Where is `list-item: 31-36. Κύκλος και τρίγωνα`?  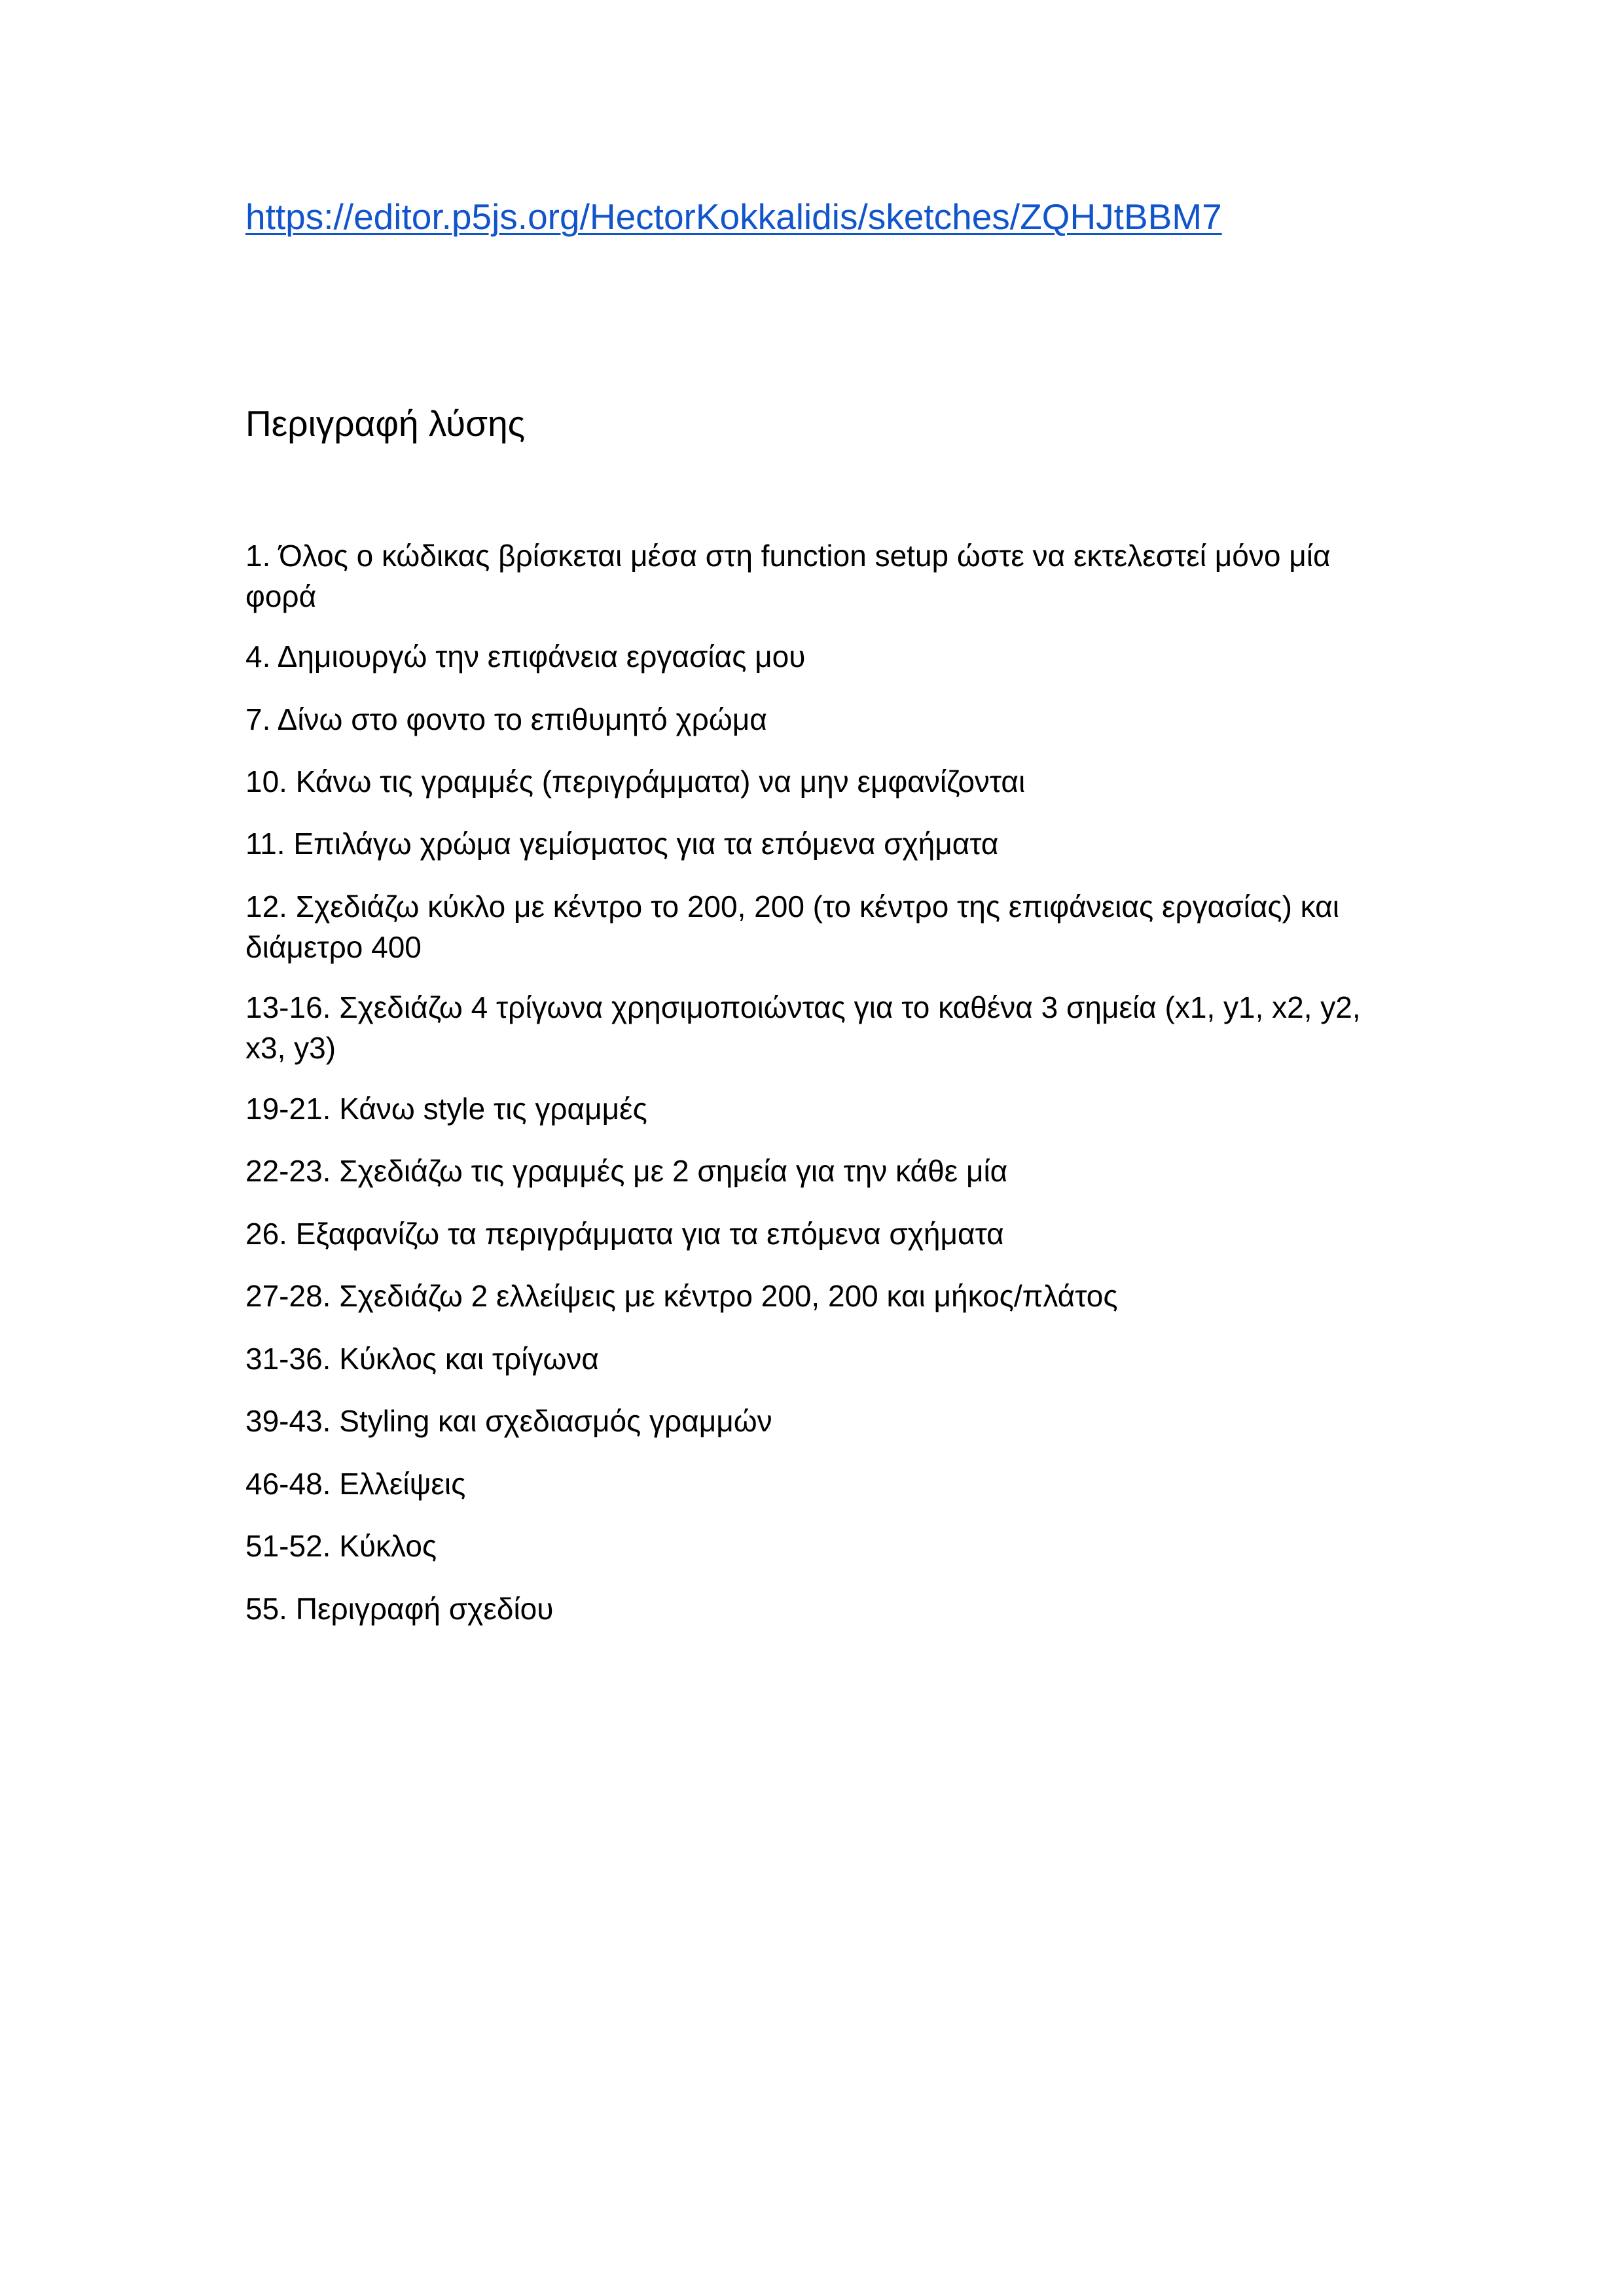
list-item: 31-36. Κύκλος και τρίγωνα is located at coordinates (422, 1359).